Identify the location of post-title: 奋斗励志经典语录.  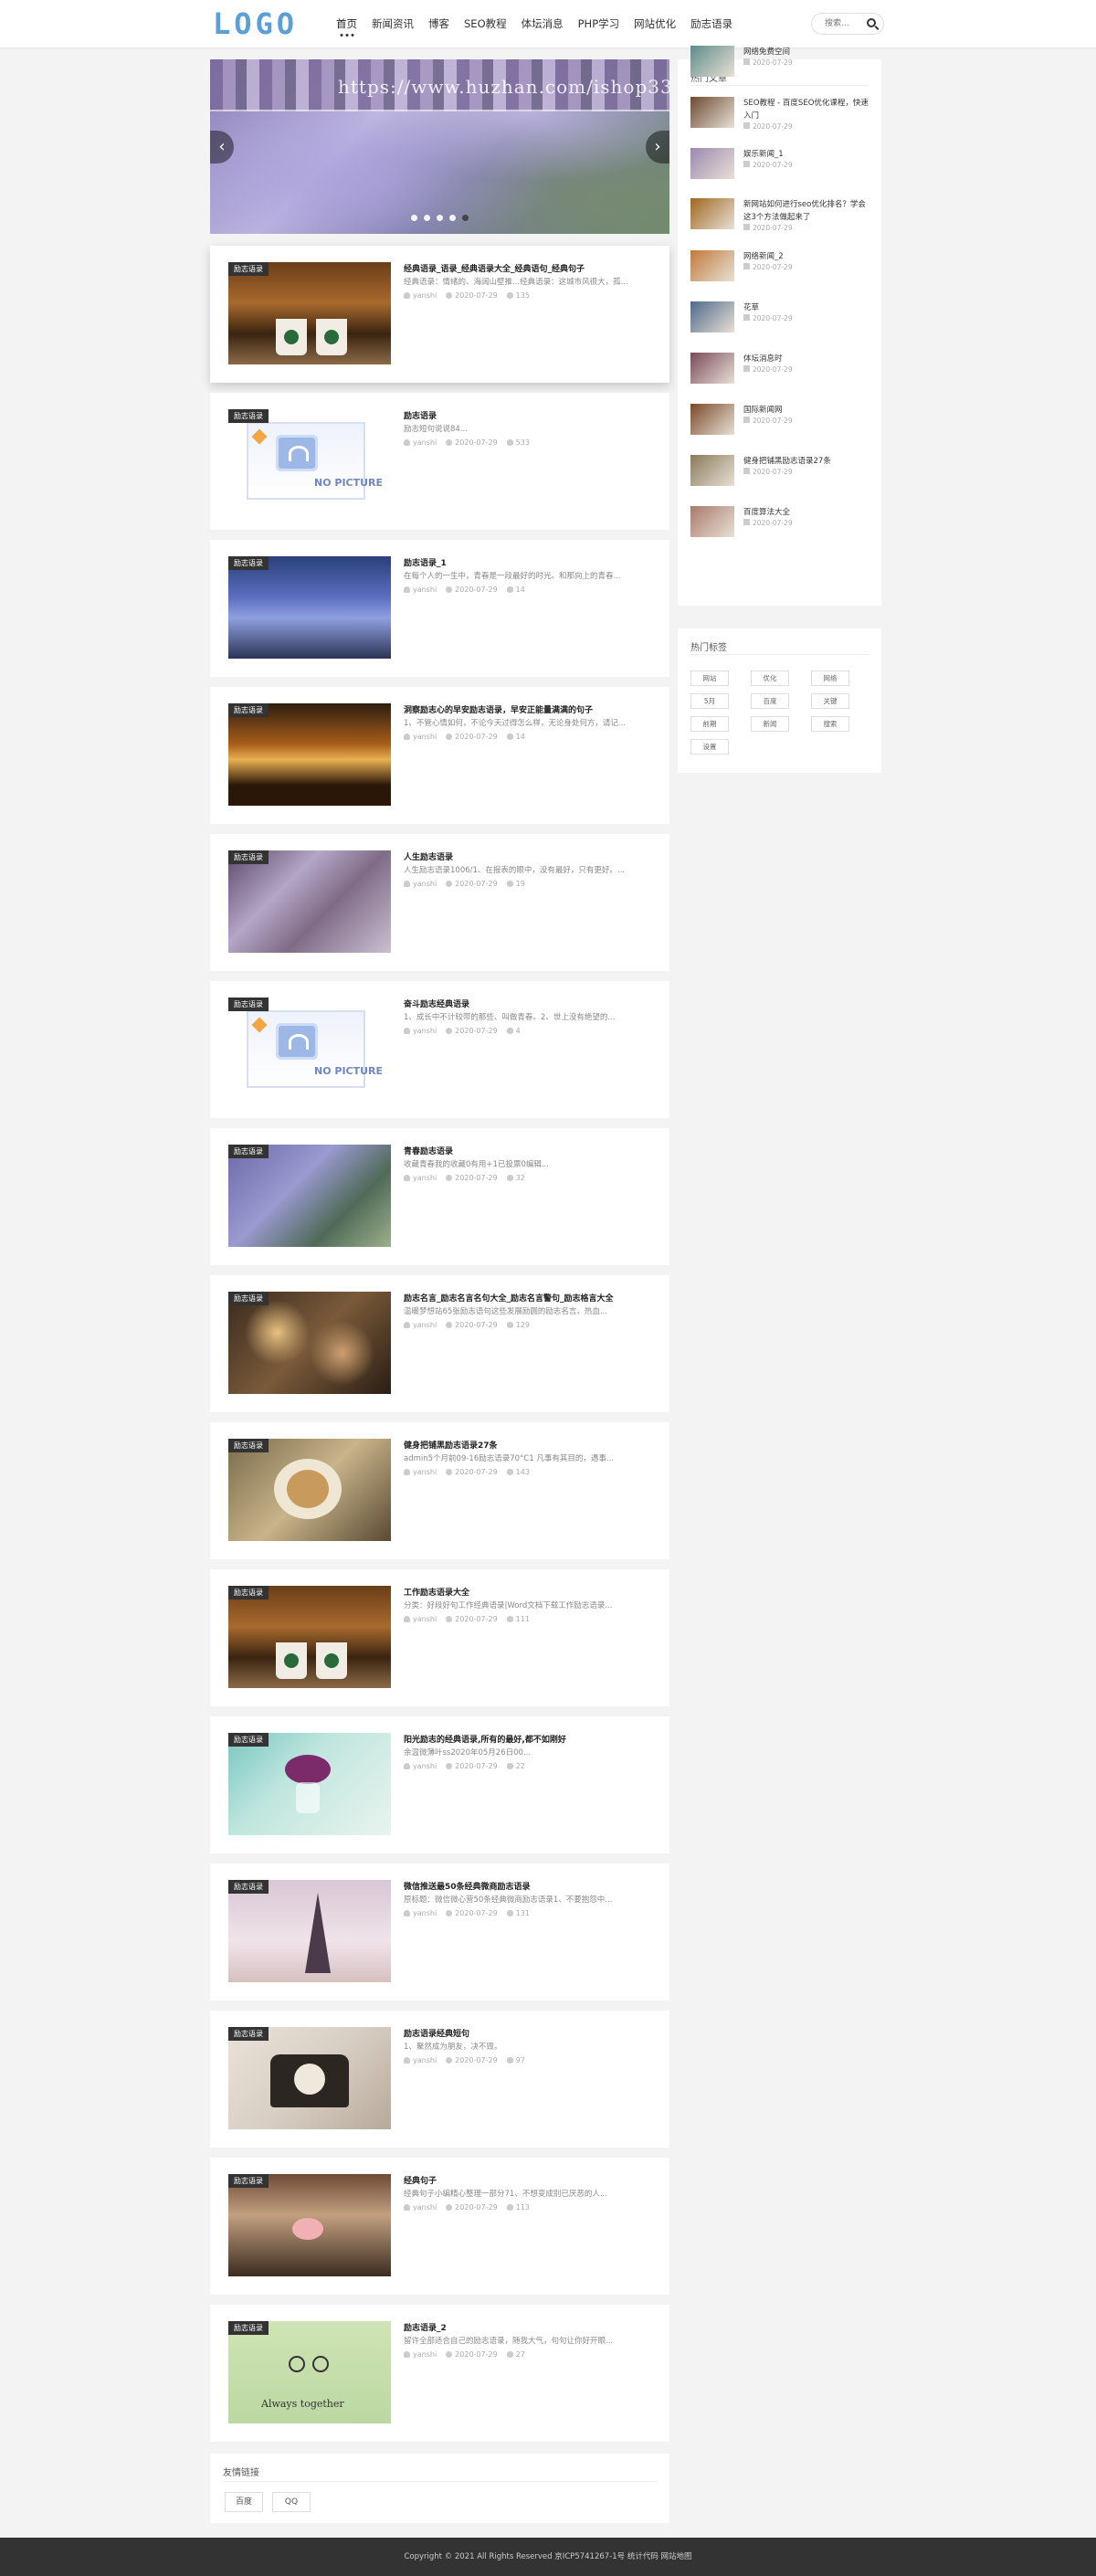
(527, 1004).